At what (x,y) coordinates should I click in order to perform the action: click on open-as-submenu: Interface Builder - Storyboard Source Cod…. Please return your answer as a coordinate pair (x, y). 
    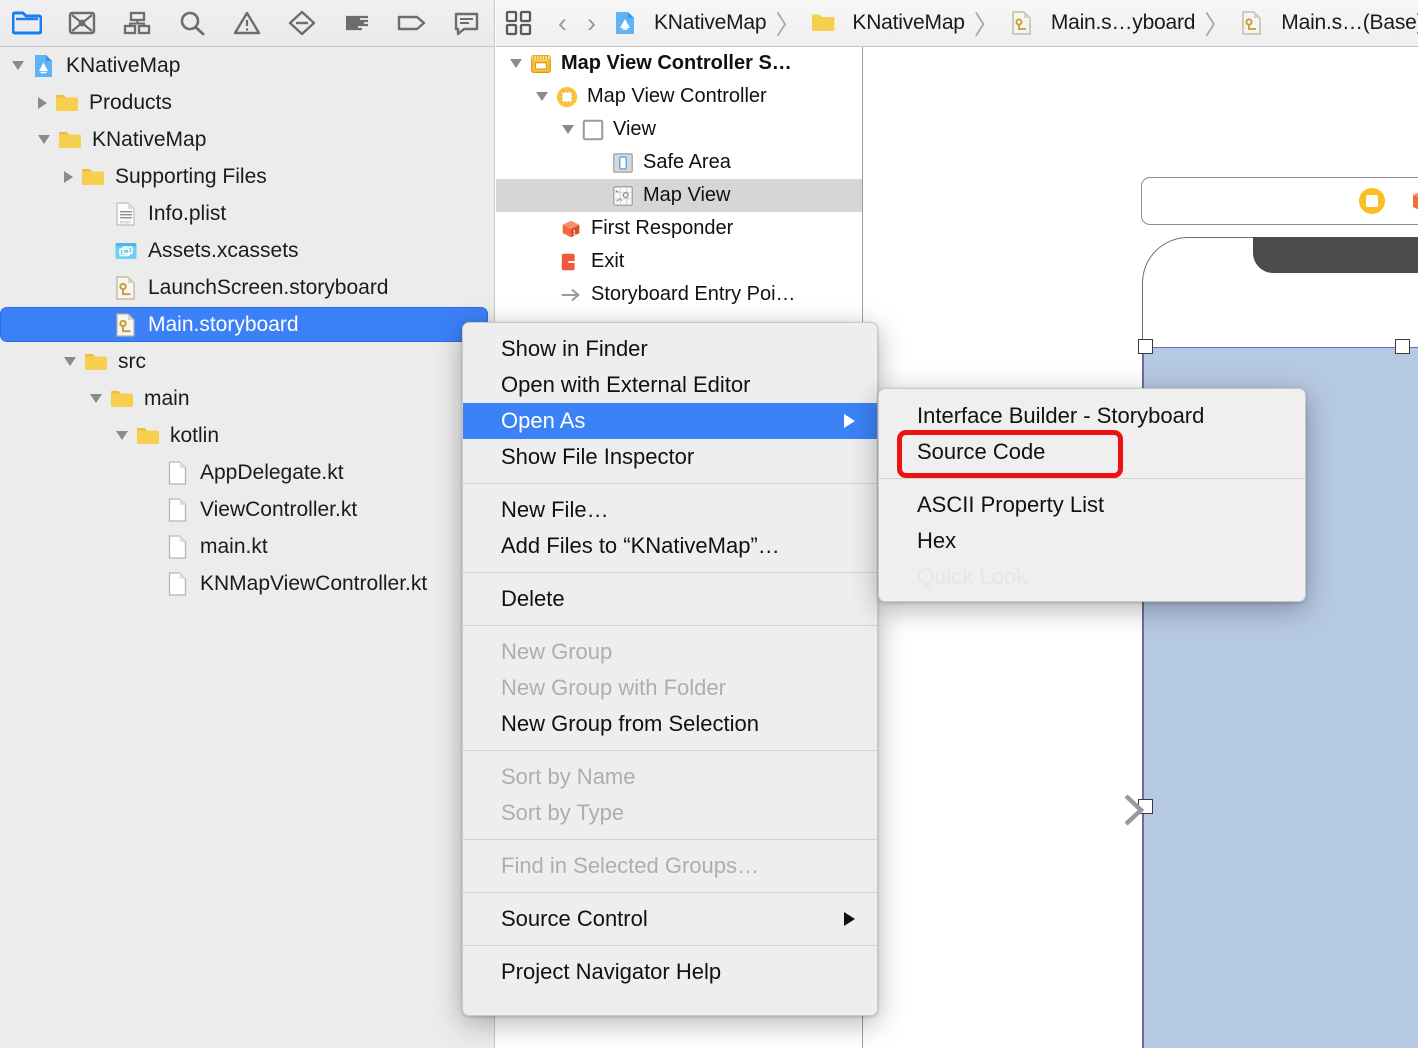
    Looking at the image, I should click on (1092, 495).